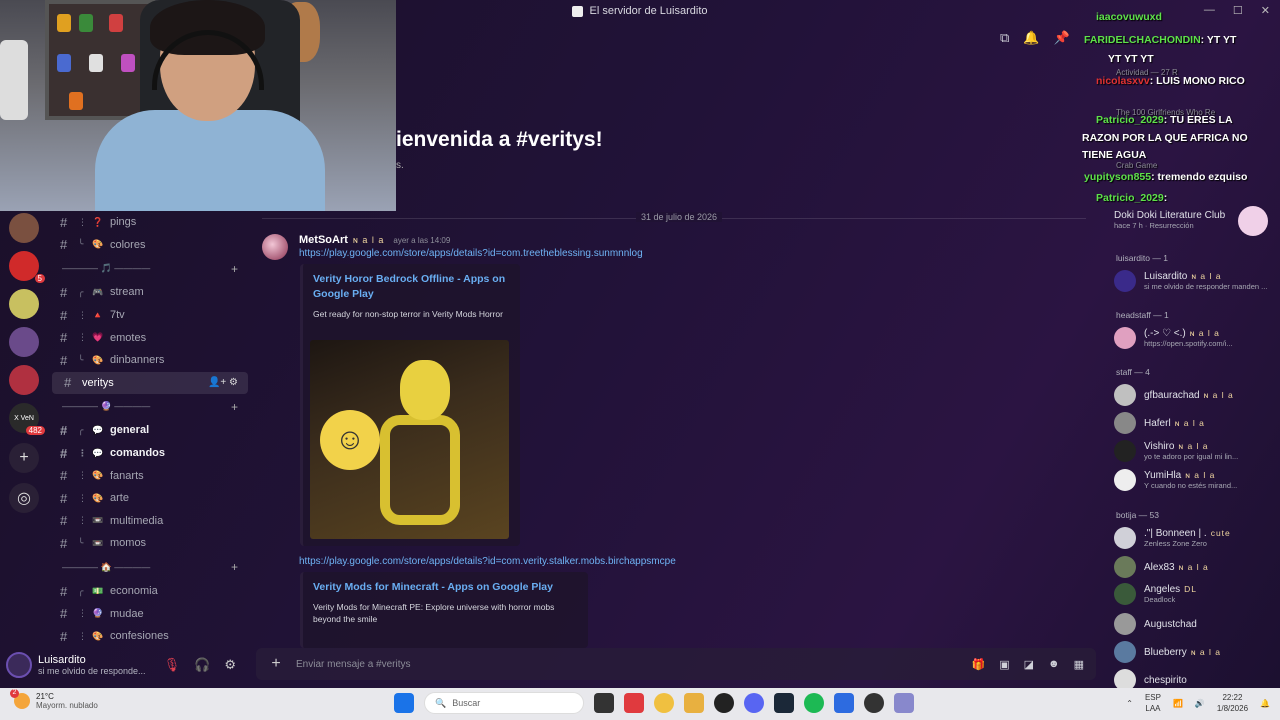 The height and width of the screenshot is (720, 1280). What do you see at coordinates (1200, 703) in the screenshot?
I see `volume-icon: 🔊` at bounding box center [1200, 703].